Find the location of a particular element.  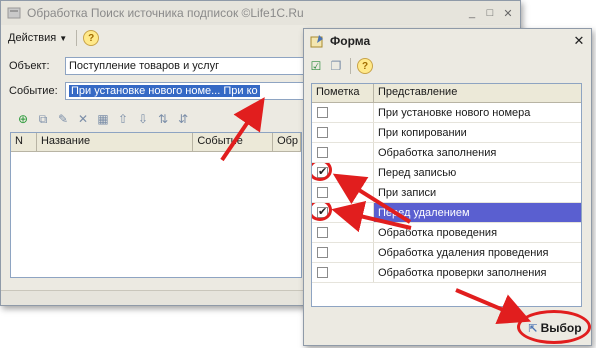

move-up-icon: ⇧ is located at coordinates (123, 119).